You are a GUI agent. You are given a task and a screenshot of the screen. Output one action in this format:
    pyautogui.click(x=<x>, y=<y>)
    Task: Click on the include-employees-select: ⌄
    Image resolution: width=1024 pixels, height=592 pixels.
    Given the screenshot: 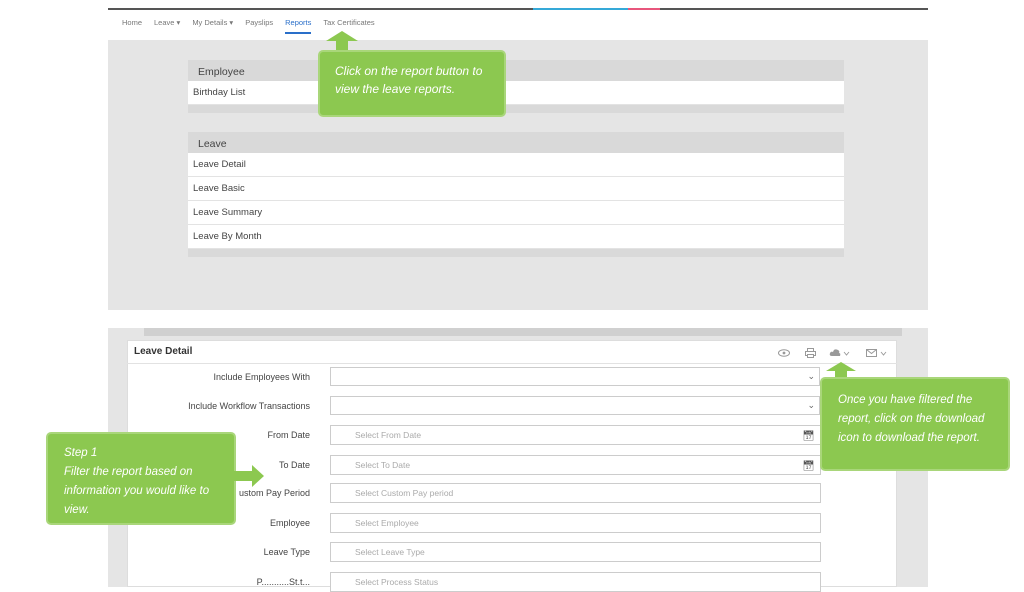 What is the action you would take?
    pyautogui.click(x=575, y=376)
    